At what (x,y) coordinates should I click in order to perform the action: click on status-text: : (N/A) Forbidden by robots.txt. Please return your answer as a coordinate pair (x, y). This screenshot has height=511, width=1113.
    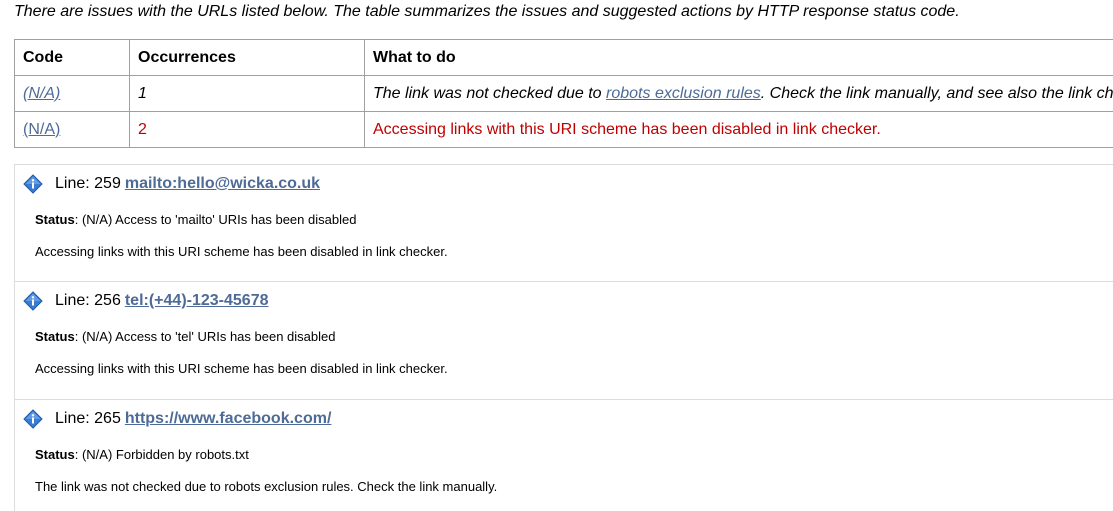
    Looking at the image, I should click on (162, 454).